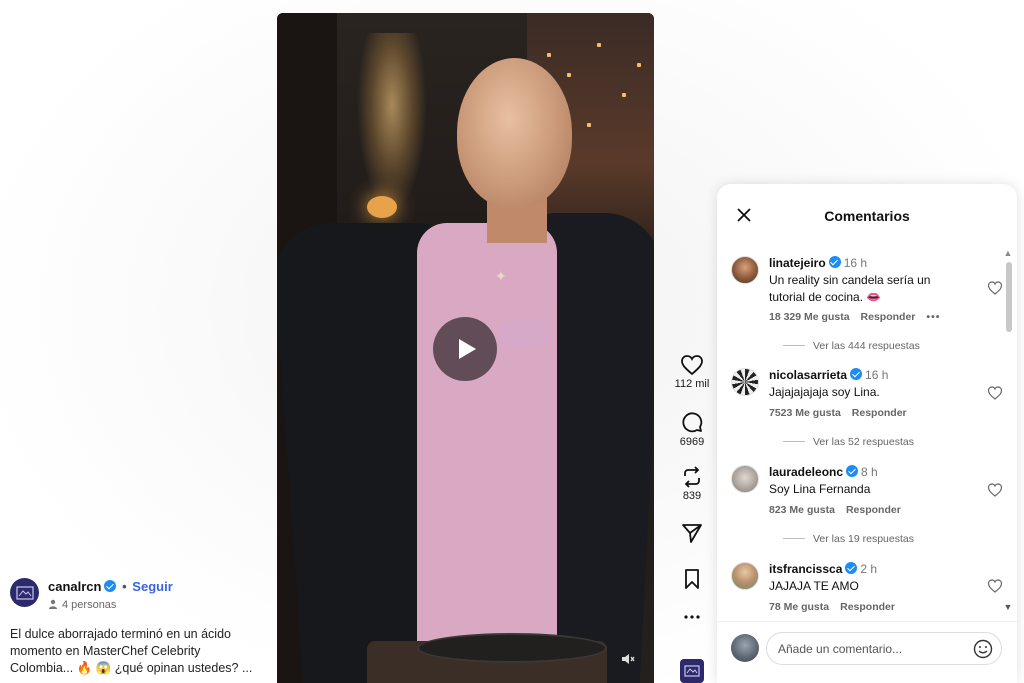 The width and height of the screenshot is (1024, 683). What do you see at coordinates (467, 349) in the screenshot?
I see `play-icon` at bounding box center [467, 349].